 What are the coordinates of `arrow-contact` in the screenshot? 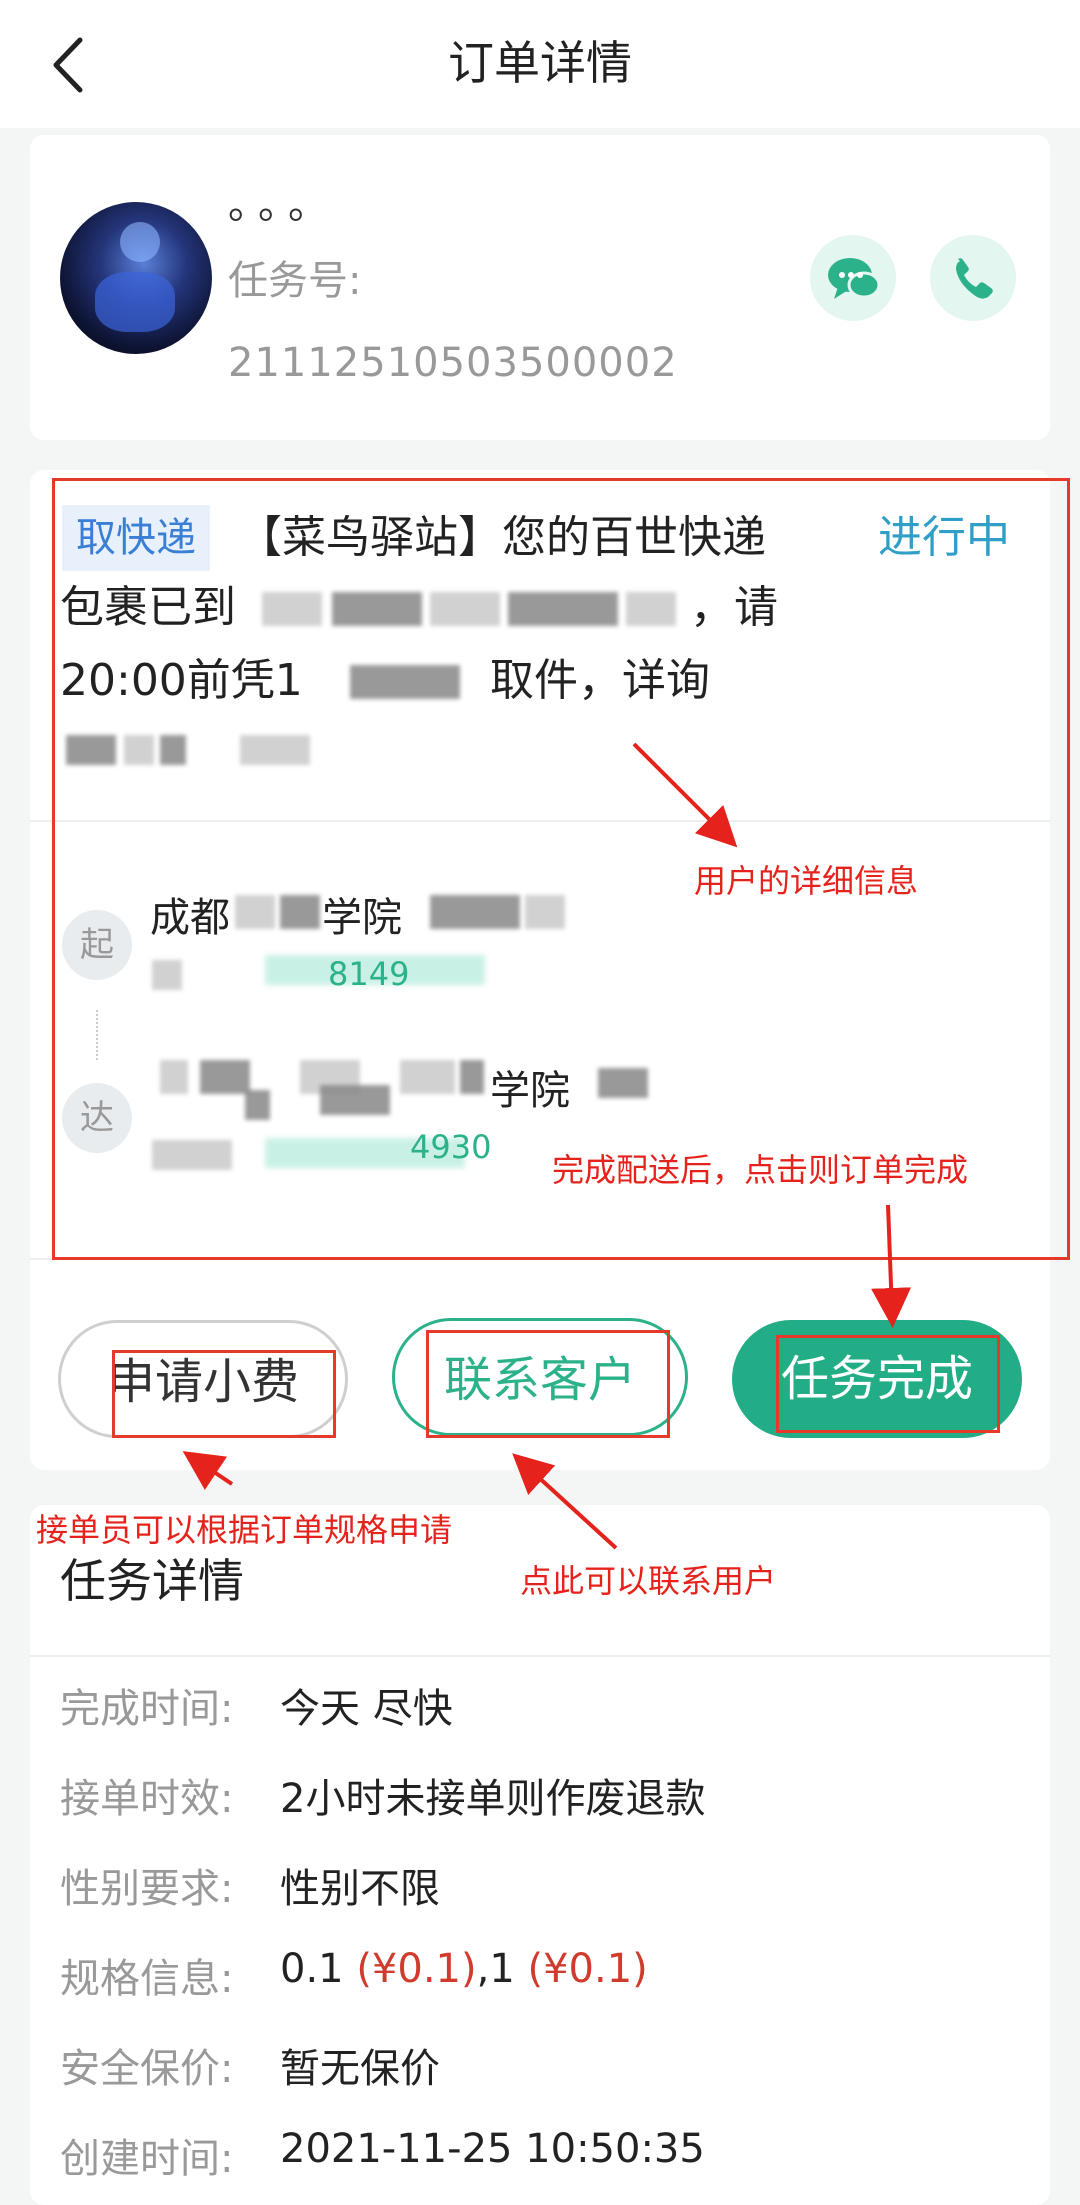 It's located at (565, 1501).